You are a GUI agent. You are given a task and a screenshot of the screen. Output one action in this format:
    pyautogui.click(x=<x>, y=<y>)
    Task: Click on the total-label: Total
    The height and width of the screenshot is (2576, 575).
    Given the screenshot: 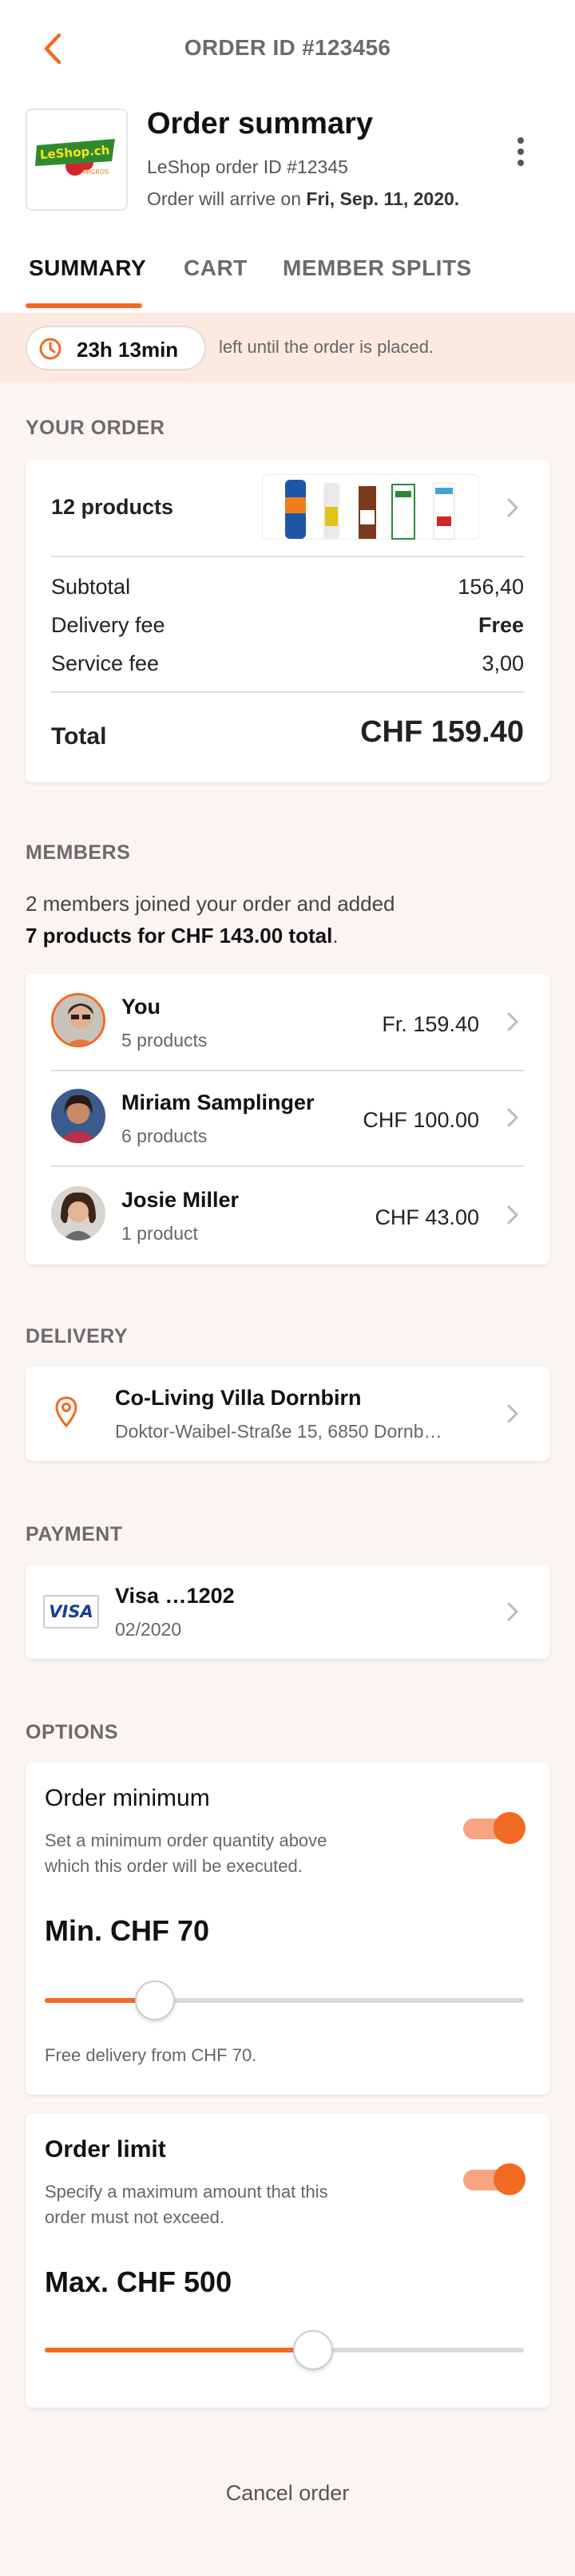 What is the action you would take?
    pyautogui.click(x=79, y=737)
    